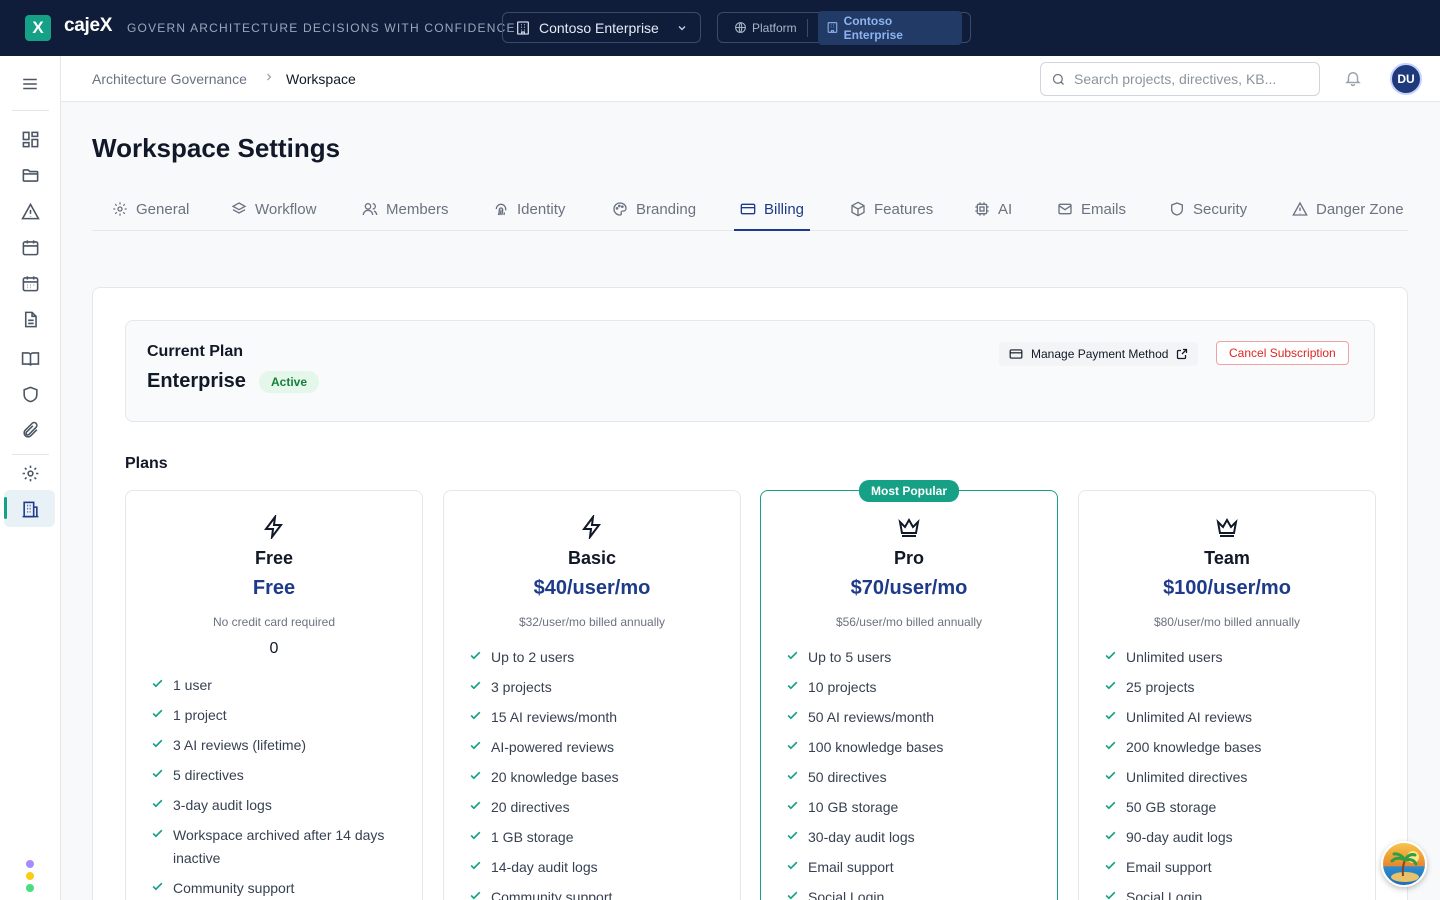 The width and height of the screenshot is (1440, 900). I want to click on tab-general: General, so click(150, 209).